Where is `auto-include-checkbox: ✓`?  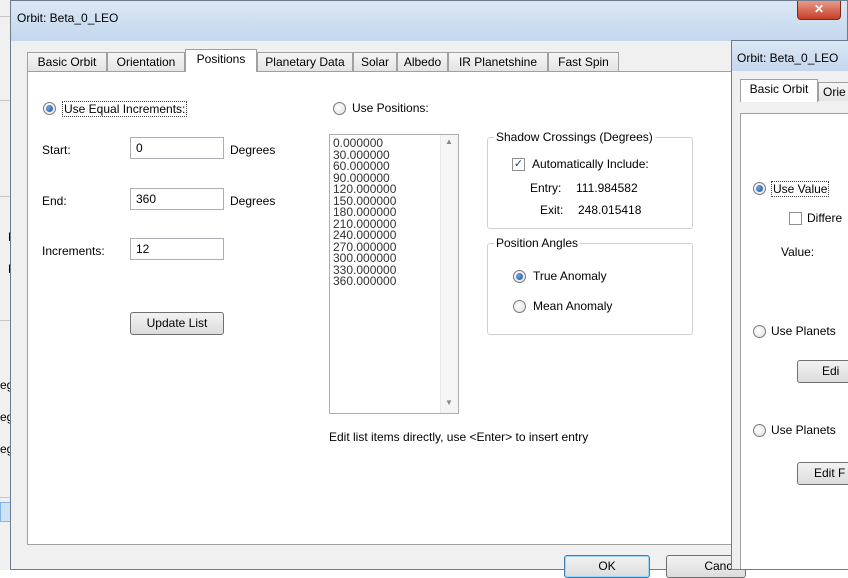 auto-include-checkbox: ✓ is located at coordinates (518, 164).